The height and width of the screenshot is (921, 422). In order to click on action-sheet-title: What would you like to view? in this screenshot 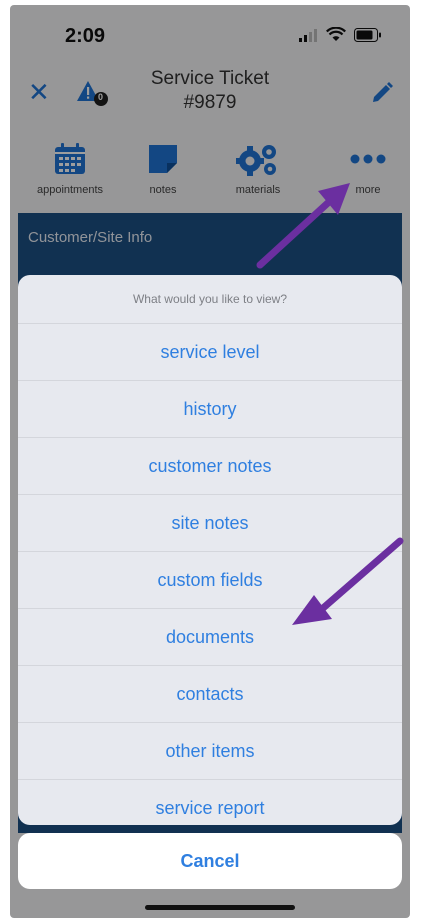, I will do `click(210, 299)`.